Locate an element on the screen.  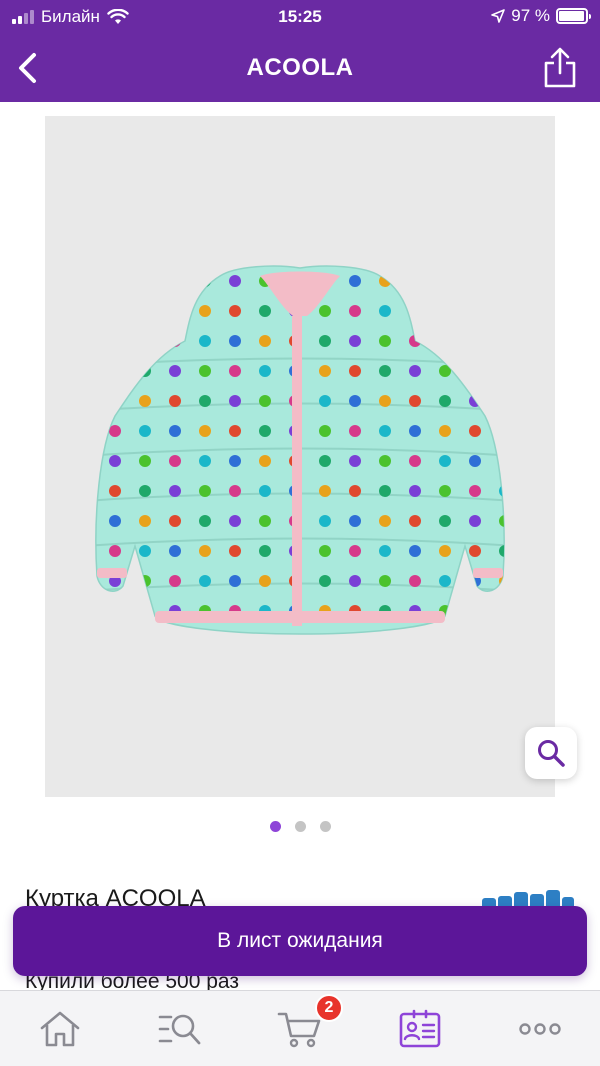
search-icon is located at coordinates (179, 1029).